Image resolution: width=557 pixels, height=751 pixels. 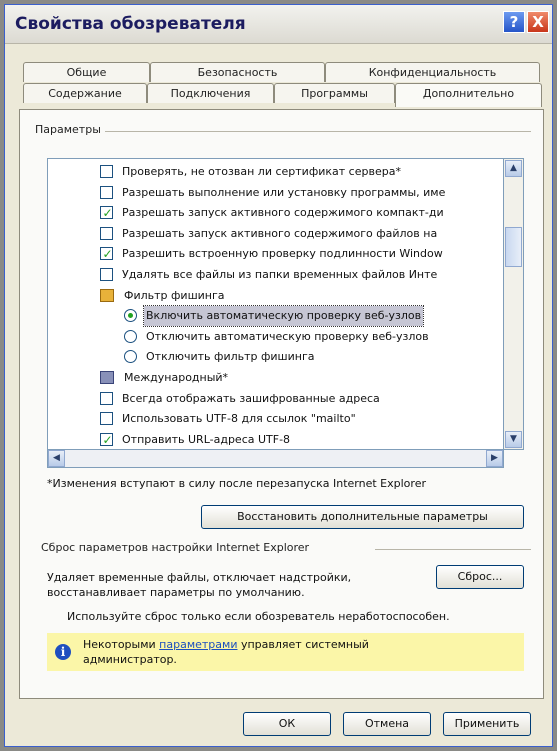 I want to click on apply-button: Применить, so click(x=487, y=724).